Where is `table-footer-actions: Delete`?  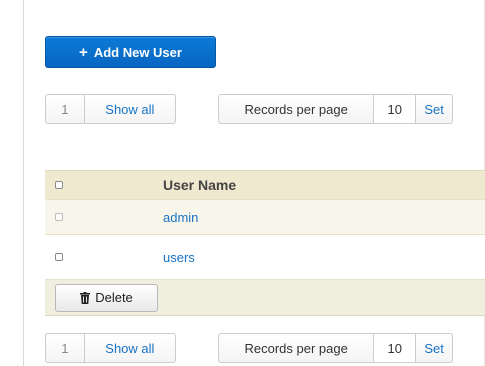 table-footer-actions: Delete is located at coordinates (265, 298).